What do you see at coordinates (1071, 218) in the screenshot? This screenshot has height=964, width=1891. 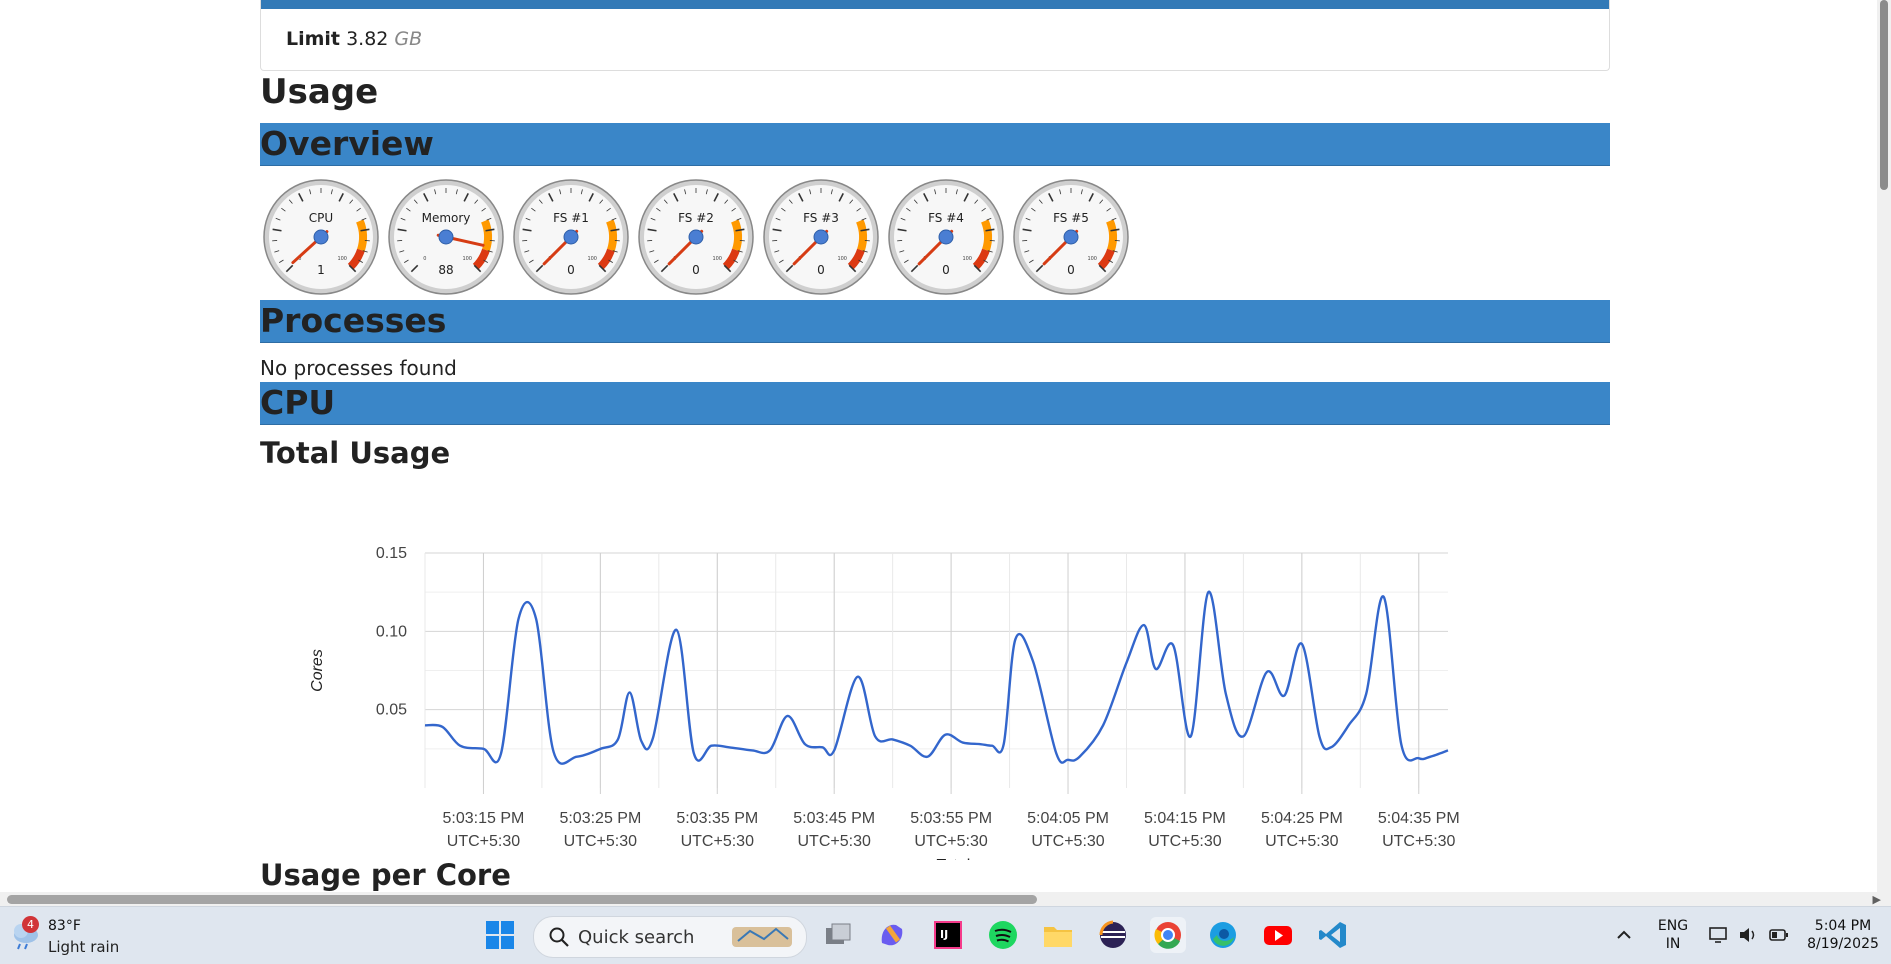 I see `gauge-label: FS #5` at bounding box center [1071, 218].